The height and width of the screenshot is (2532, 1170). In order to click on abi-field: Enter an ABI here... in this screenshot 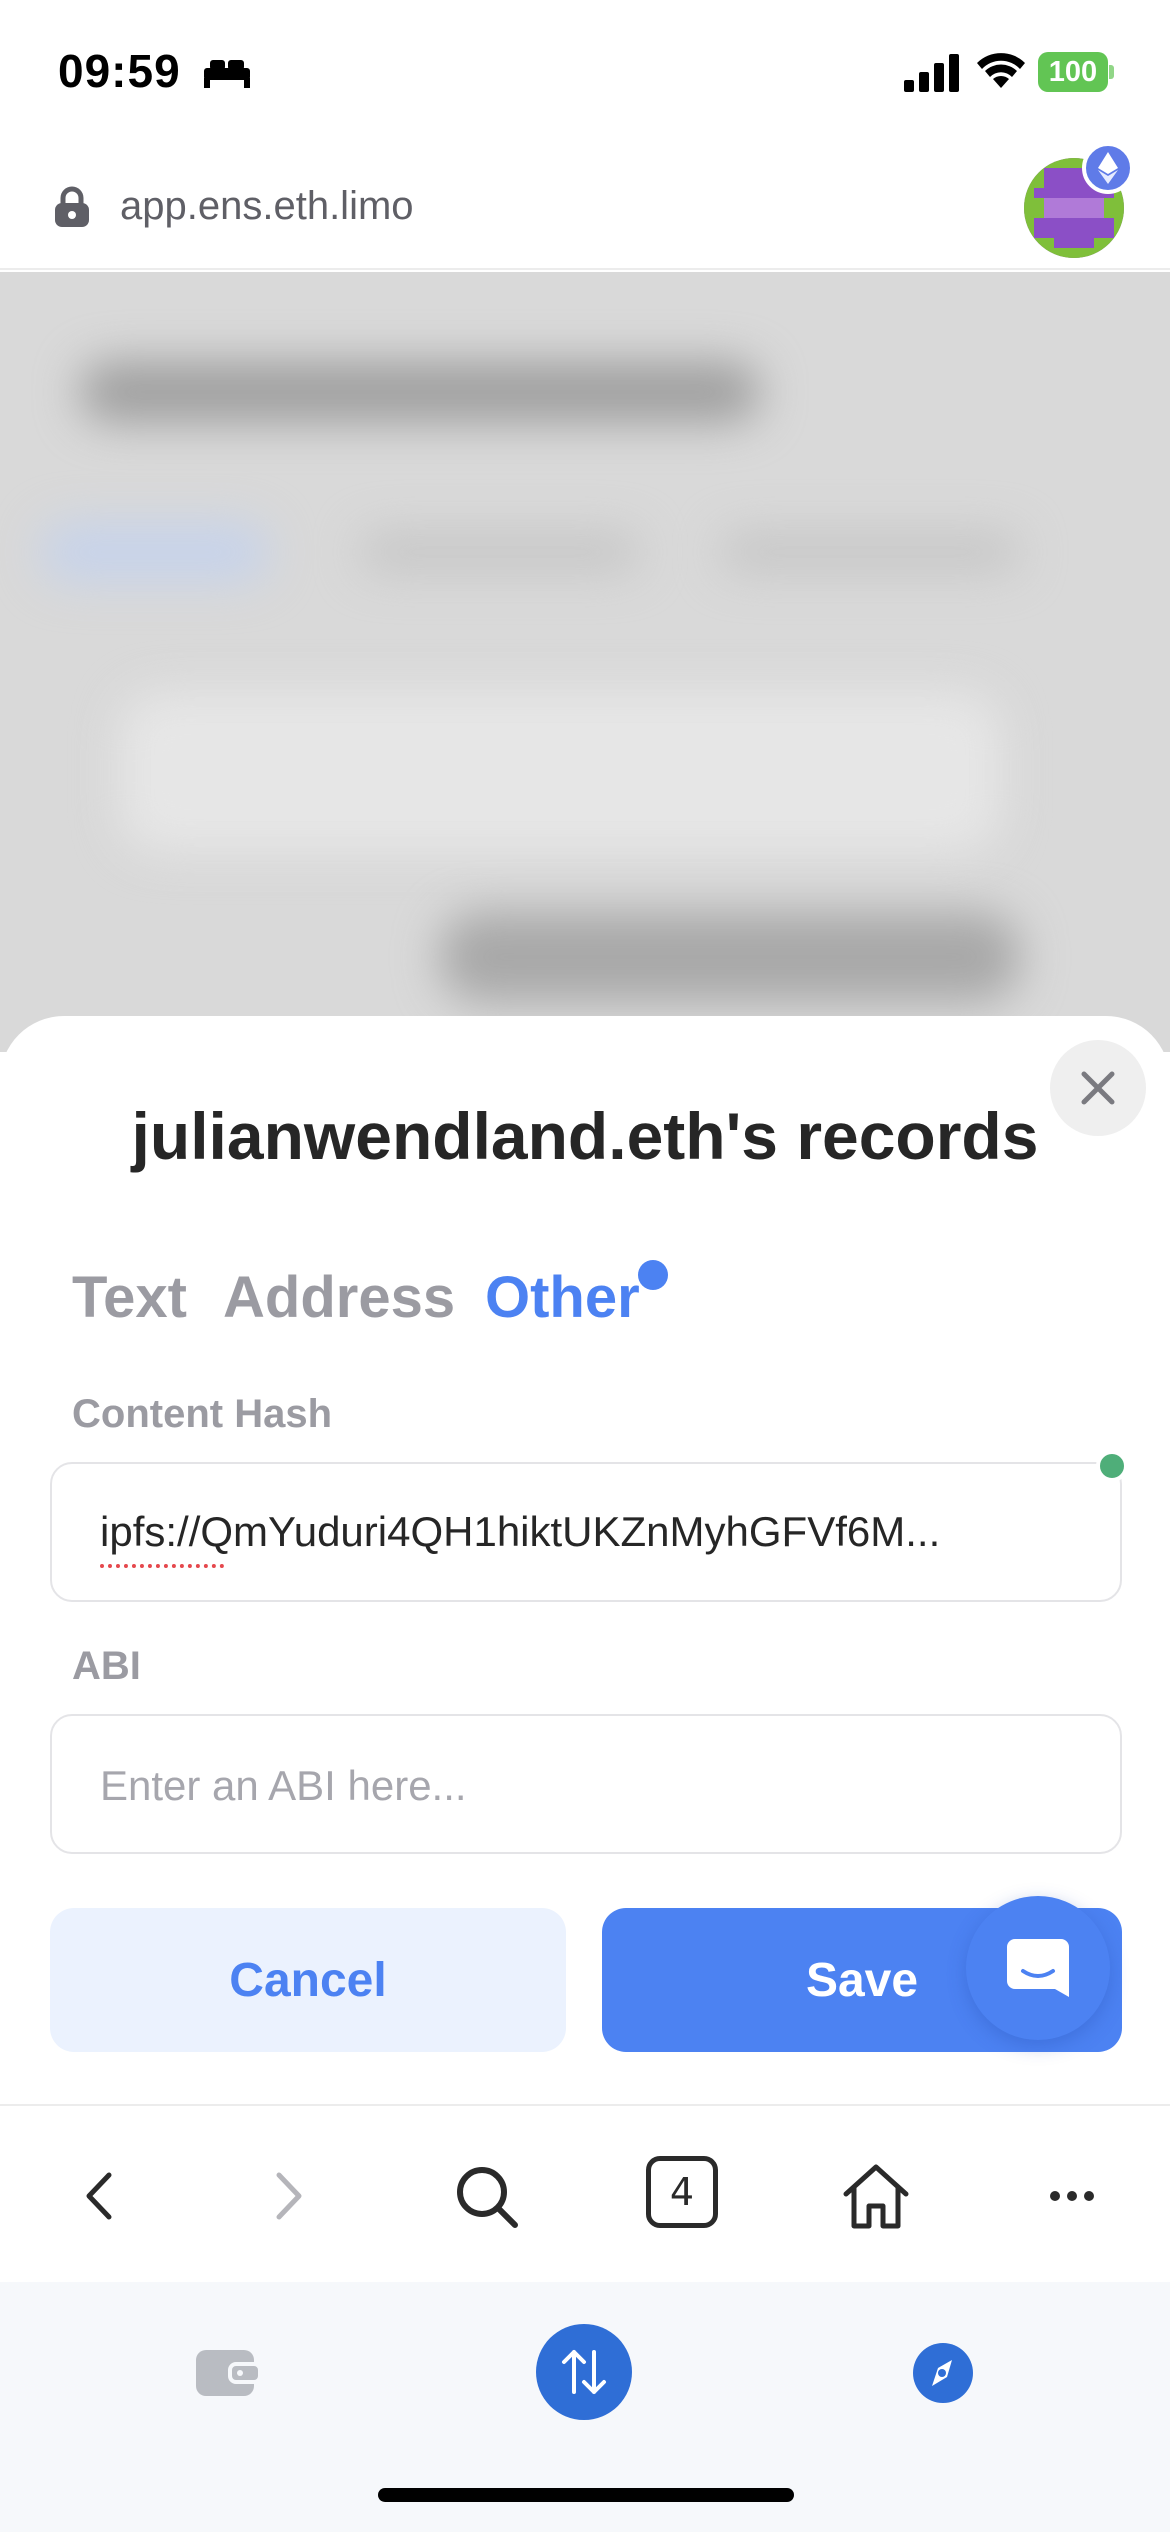, I will do `click(586, 1784)`.